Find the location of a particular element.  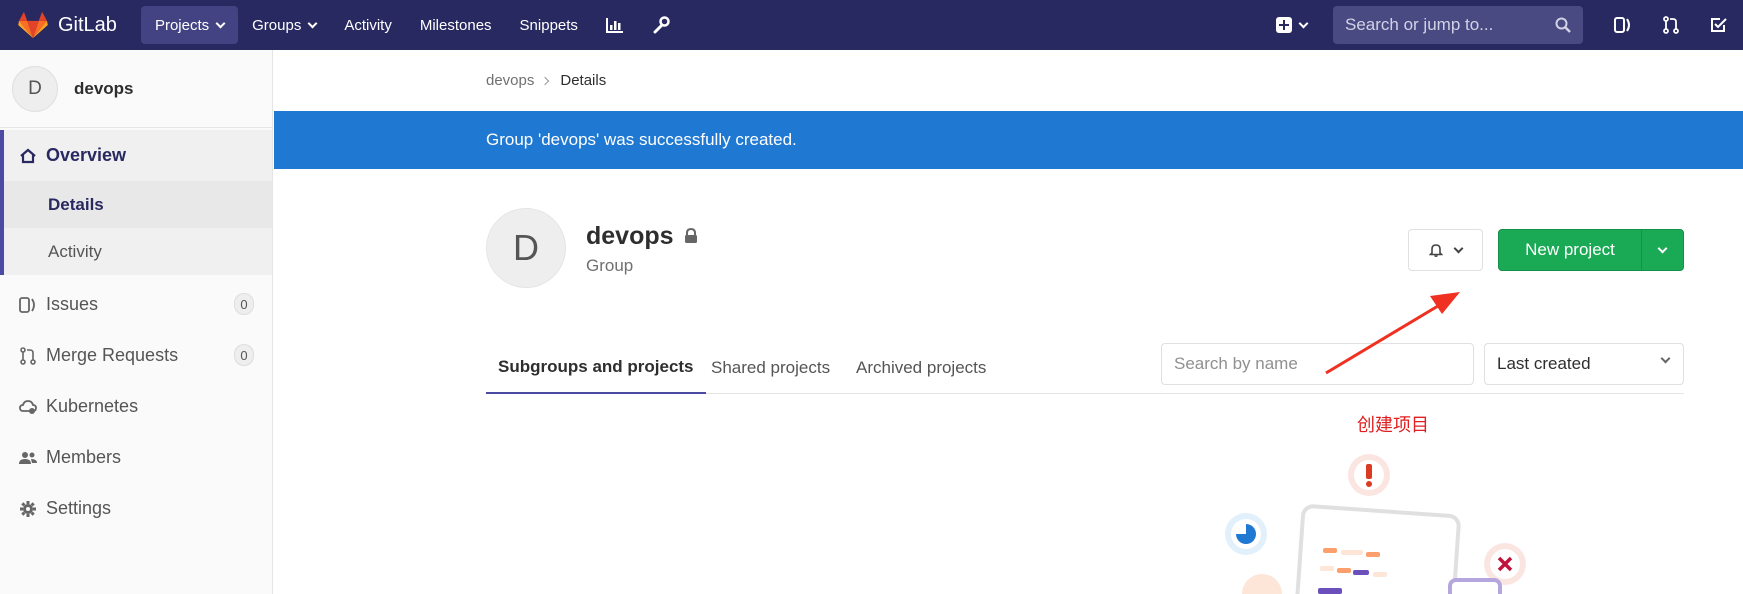

group-avatar-small: D is located at coordinates (35, 88).